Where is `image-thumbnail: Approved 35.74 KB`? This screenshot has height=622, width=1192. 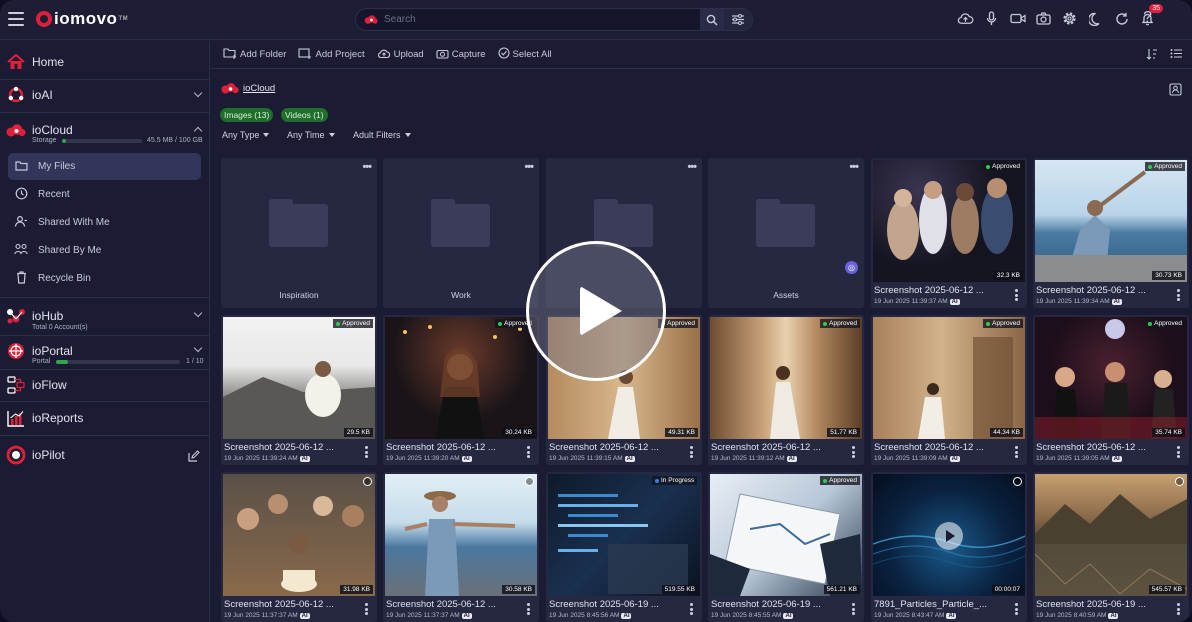
image-thumbnail: Approved 35.74 KB is located at coordinates (1111, 378).